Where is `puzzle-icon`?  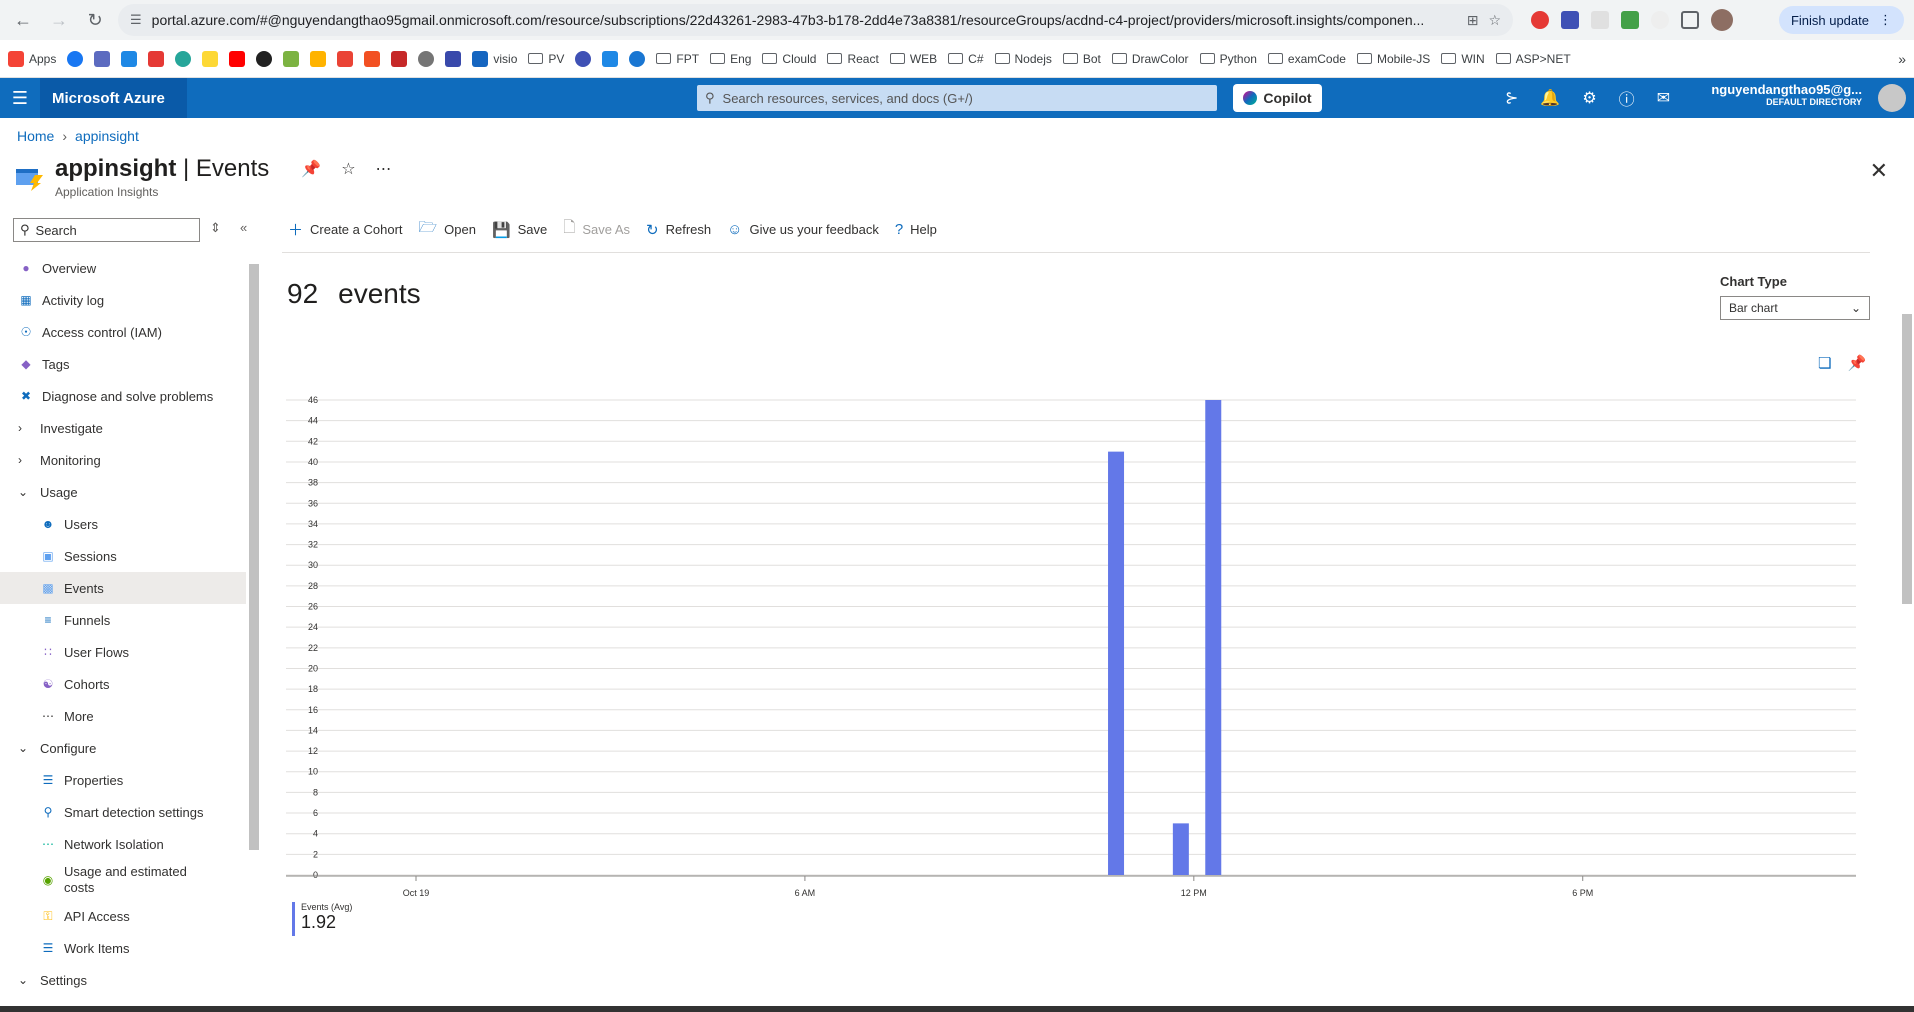
puzzle-icon is located at coordinates (1690, 20).